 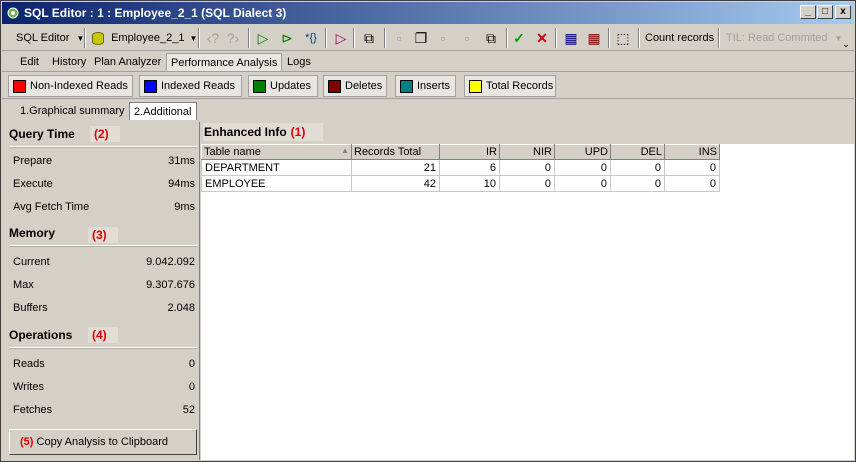 I want to click on column-header-label: Table name, so click(x=232, y=152).